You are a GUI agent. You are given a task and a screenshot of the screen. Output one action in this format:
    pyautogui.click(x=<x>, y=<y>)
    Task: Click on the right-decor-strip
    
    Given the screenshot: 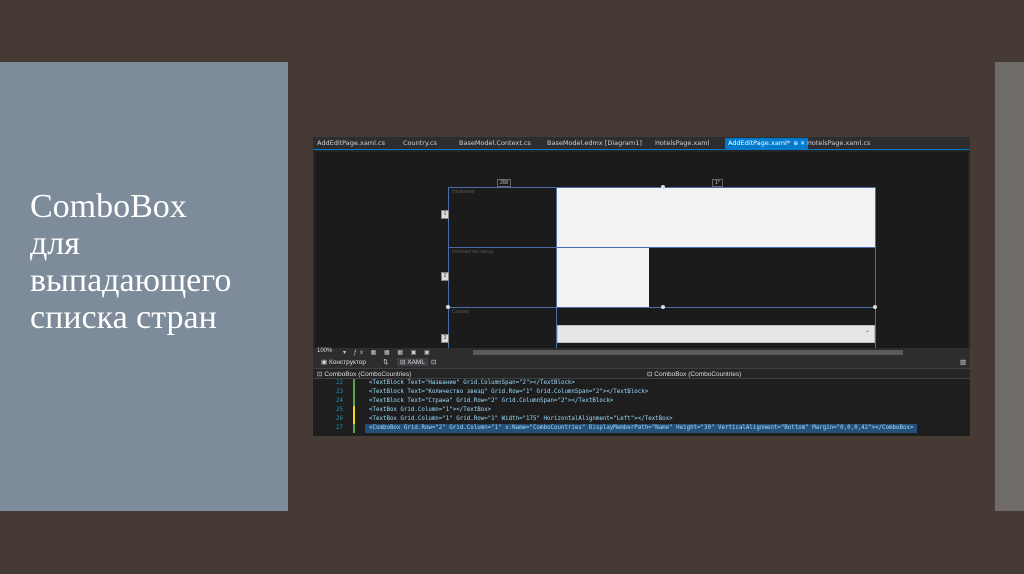 What is the action you would take?
    pyautogui.click(x=1009, y=286)
    